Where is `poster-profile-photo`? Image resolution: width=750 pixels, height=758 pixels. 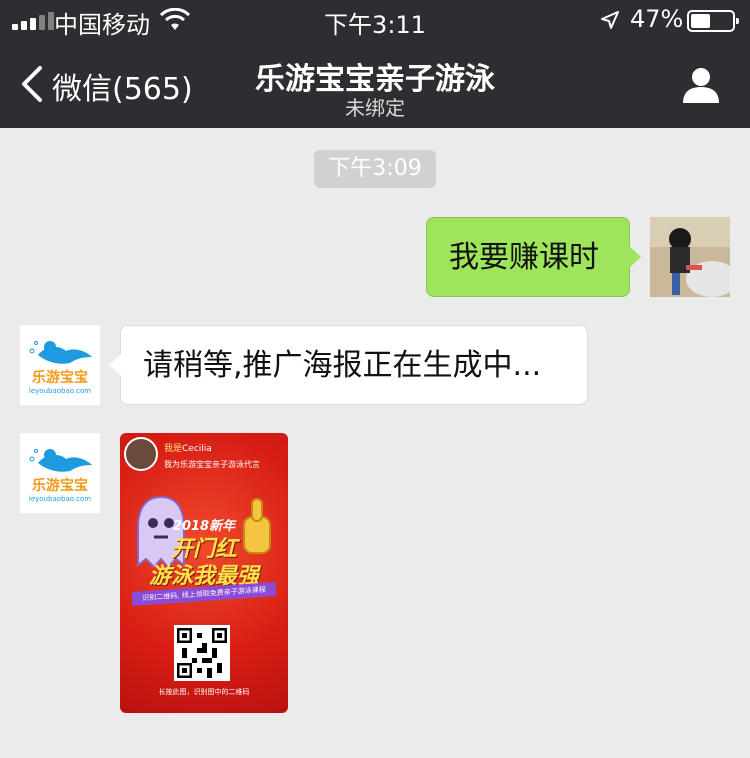
poster-profile-photo is located at coordinates (141, 454).